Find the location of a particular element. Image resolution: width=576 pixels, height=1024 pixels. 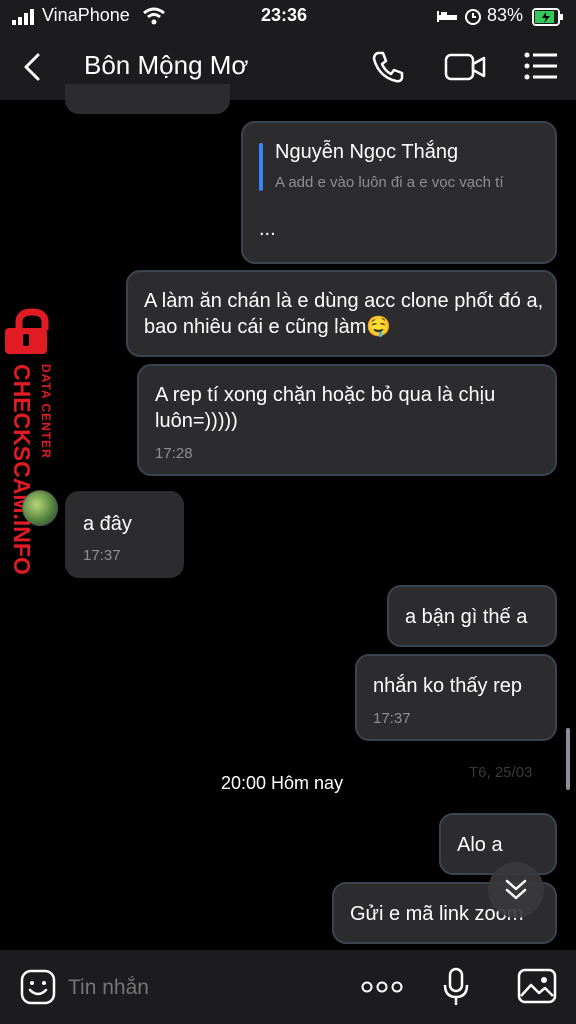

message-text: Alo a is located at coordinates (480, 845).